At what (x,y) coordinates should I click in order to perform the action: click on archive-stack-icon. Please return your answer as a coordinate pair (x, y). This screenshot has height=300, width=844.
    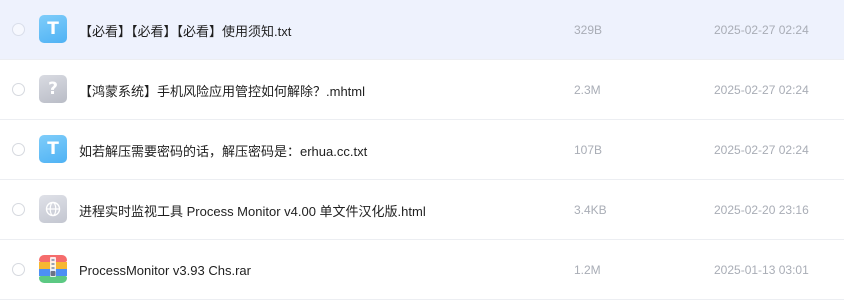
    Looking at the image, I should click on (53, 269).